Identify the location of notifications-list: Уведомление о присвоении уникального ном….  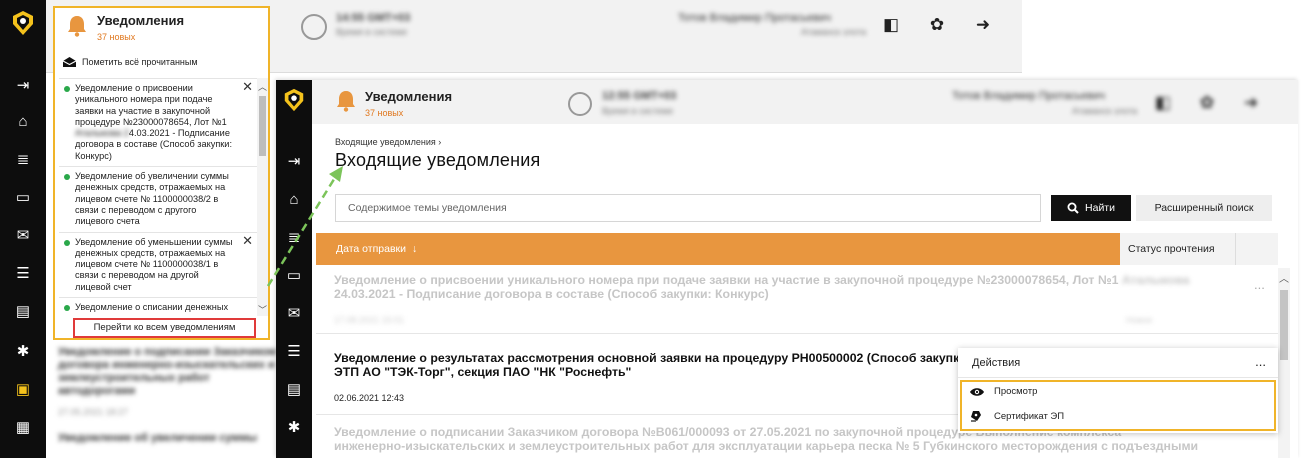
(158, 197).